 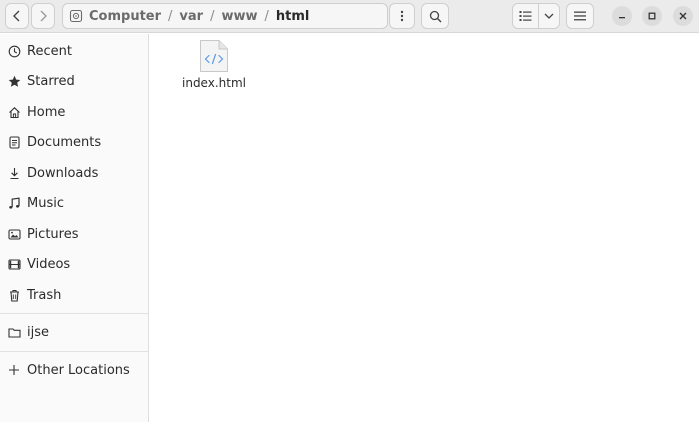 I want to click on sidebar-item-other-locations: Other Locations, so click(x=74, y=370).